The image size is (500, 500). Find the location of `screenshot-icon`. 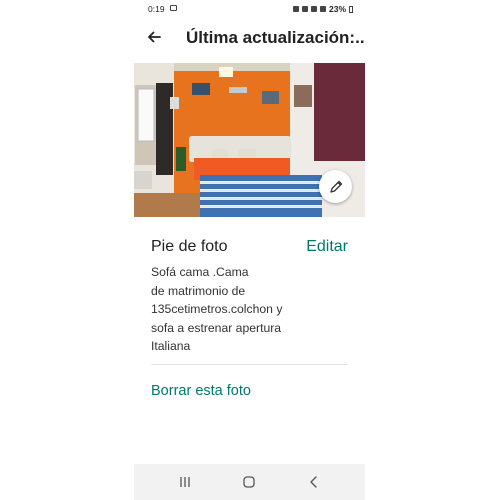

screenshot-icon is located at coordinates (173, 8).